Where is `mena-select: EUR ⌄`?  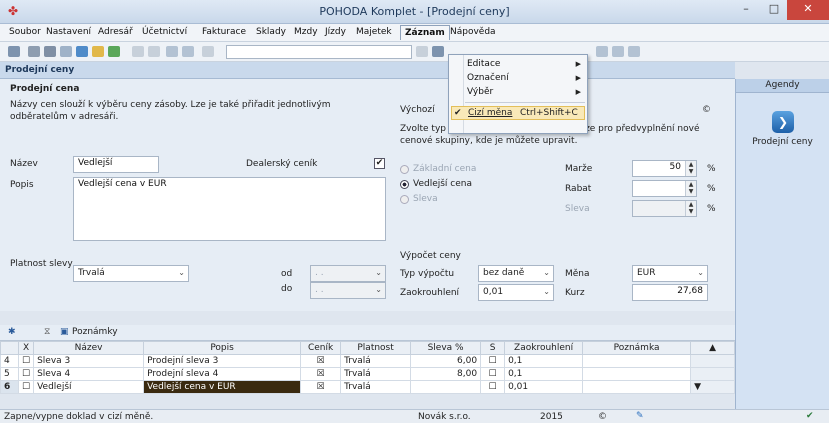
mena-select: EUR ⌄ is located at coordinates (670, 273).